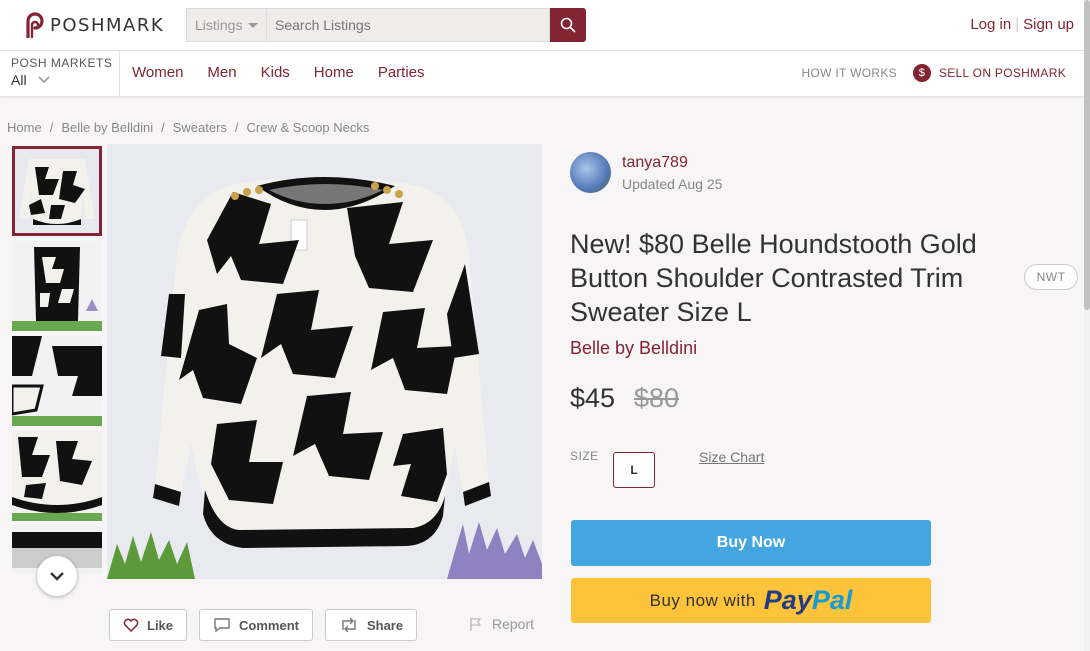 The width and height of the screenshot is (1090, 651). I want to click on paypal-text: Buy now with, so click(702, 600).